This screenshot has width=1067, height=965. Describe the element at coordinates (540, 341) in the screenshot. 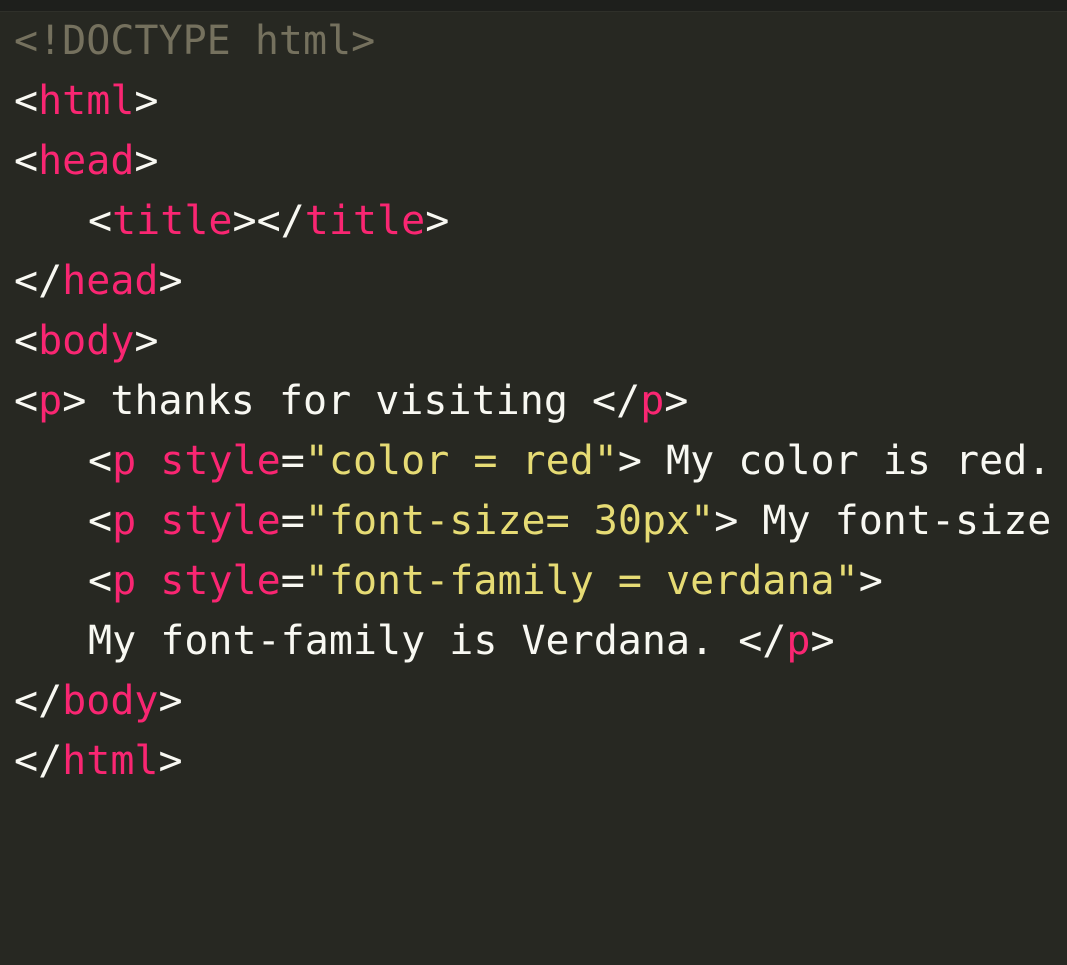

I see `code-line: <body>` at that location.